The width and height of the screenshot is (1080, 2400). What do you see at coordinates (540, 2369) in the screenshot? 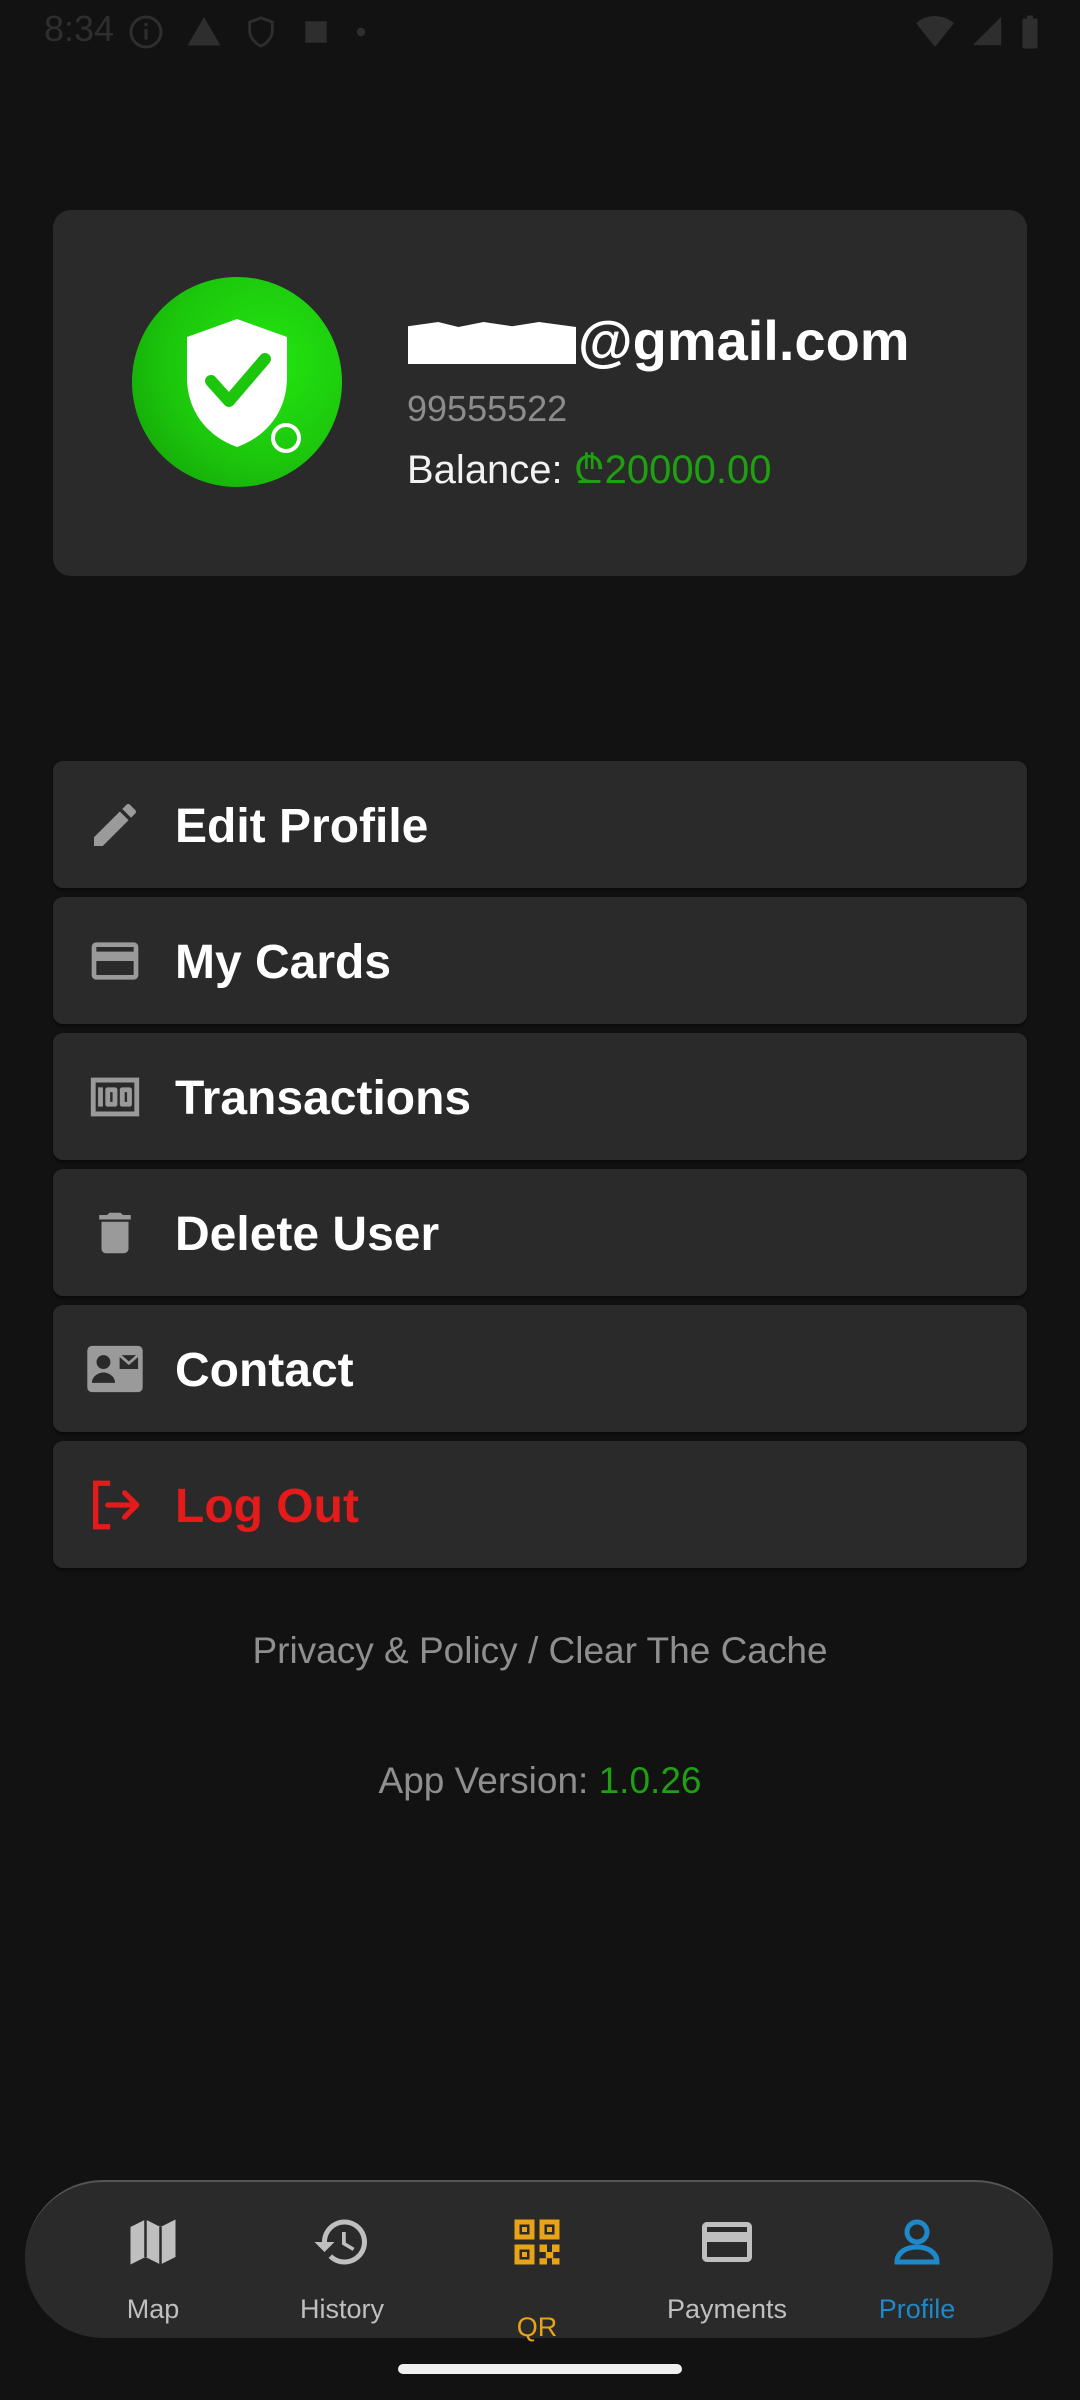
I see `home-indicator` at bounding box center [540, 2369].